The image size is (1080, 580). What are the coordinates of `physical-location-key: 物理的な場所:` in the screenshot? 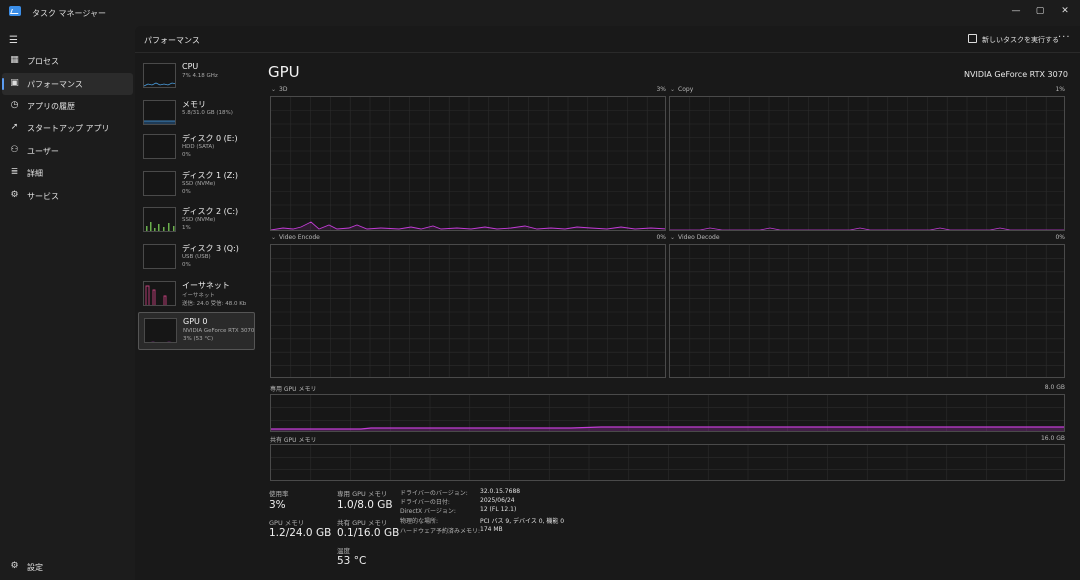 It's located at (419, 521).